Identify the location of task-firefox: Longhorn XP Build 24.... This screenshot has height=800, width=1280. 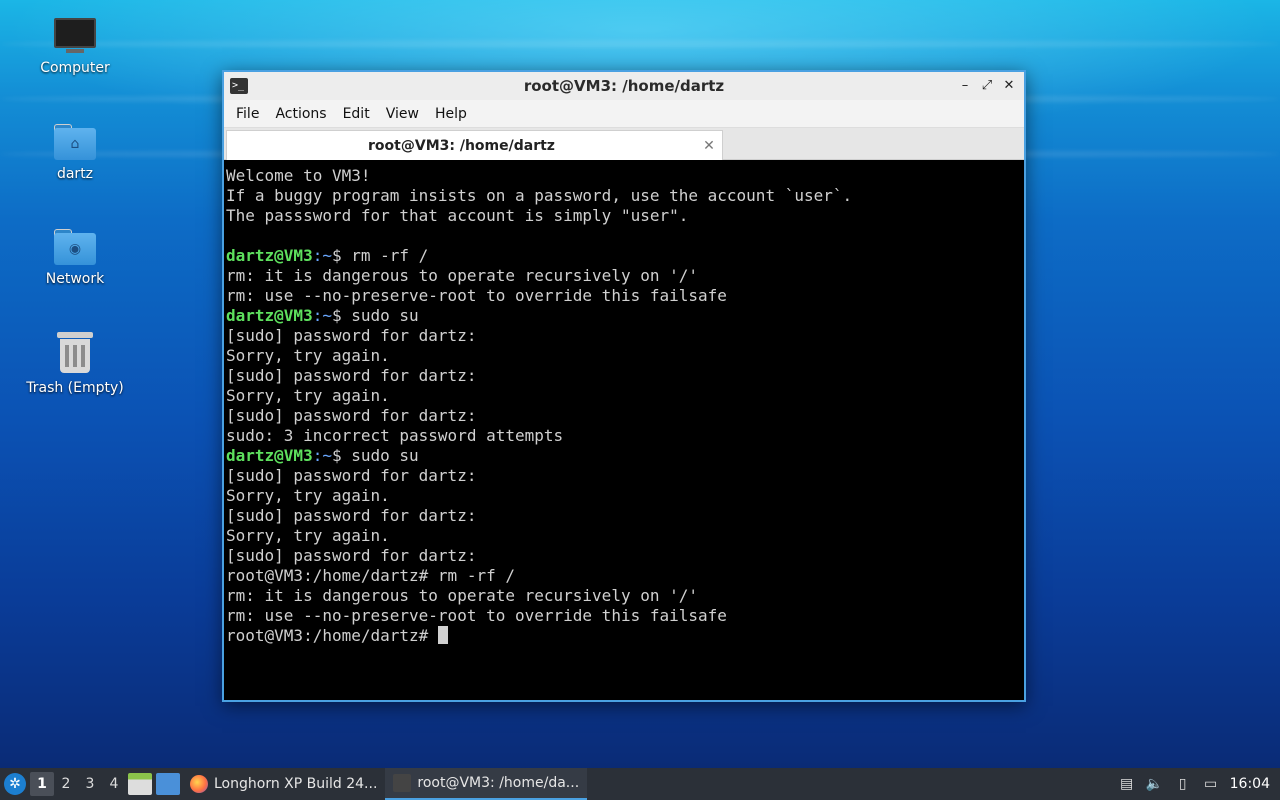
(283, 784).